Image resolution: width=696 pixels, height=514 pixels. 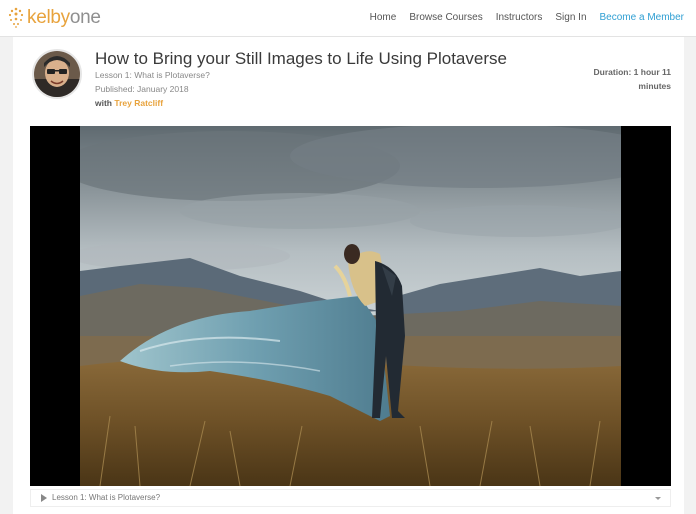 What do you see at coordinates (142, 89) in the screenshot?
I see `published-date: Published: January 2018` at bounding box center [142, 89].